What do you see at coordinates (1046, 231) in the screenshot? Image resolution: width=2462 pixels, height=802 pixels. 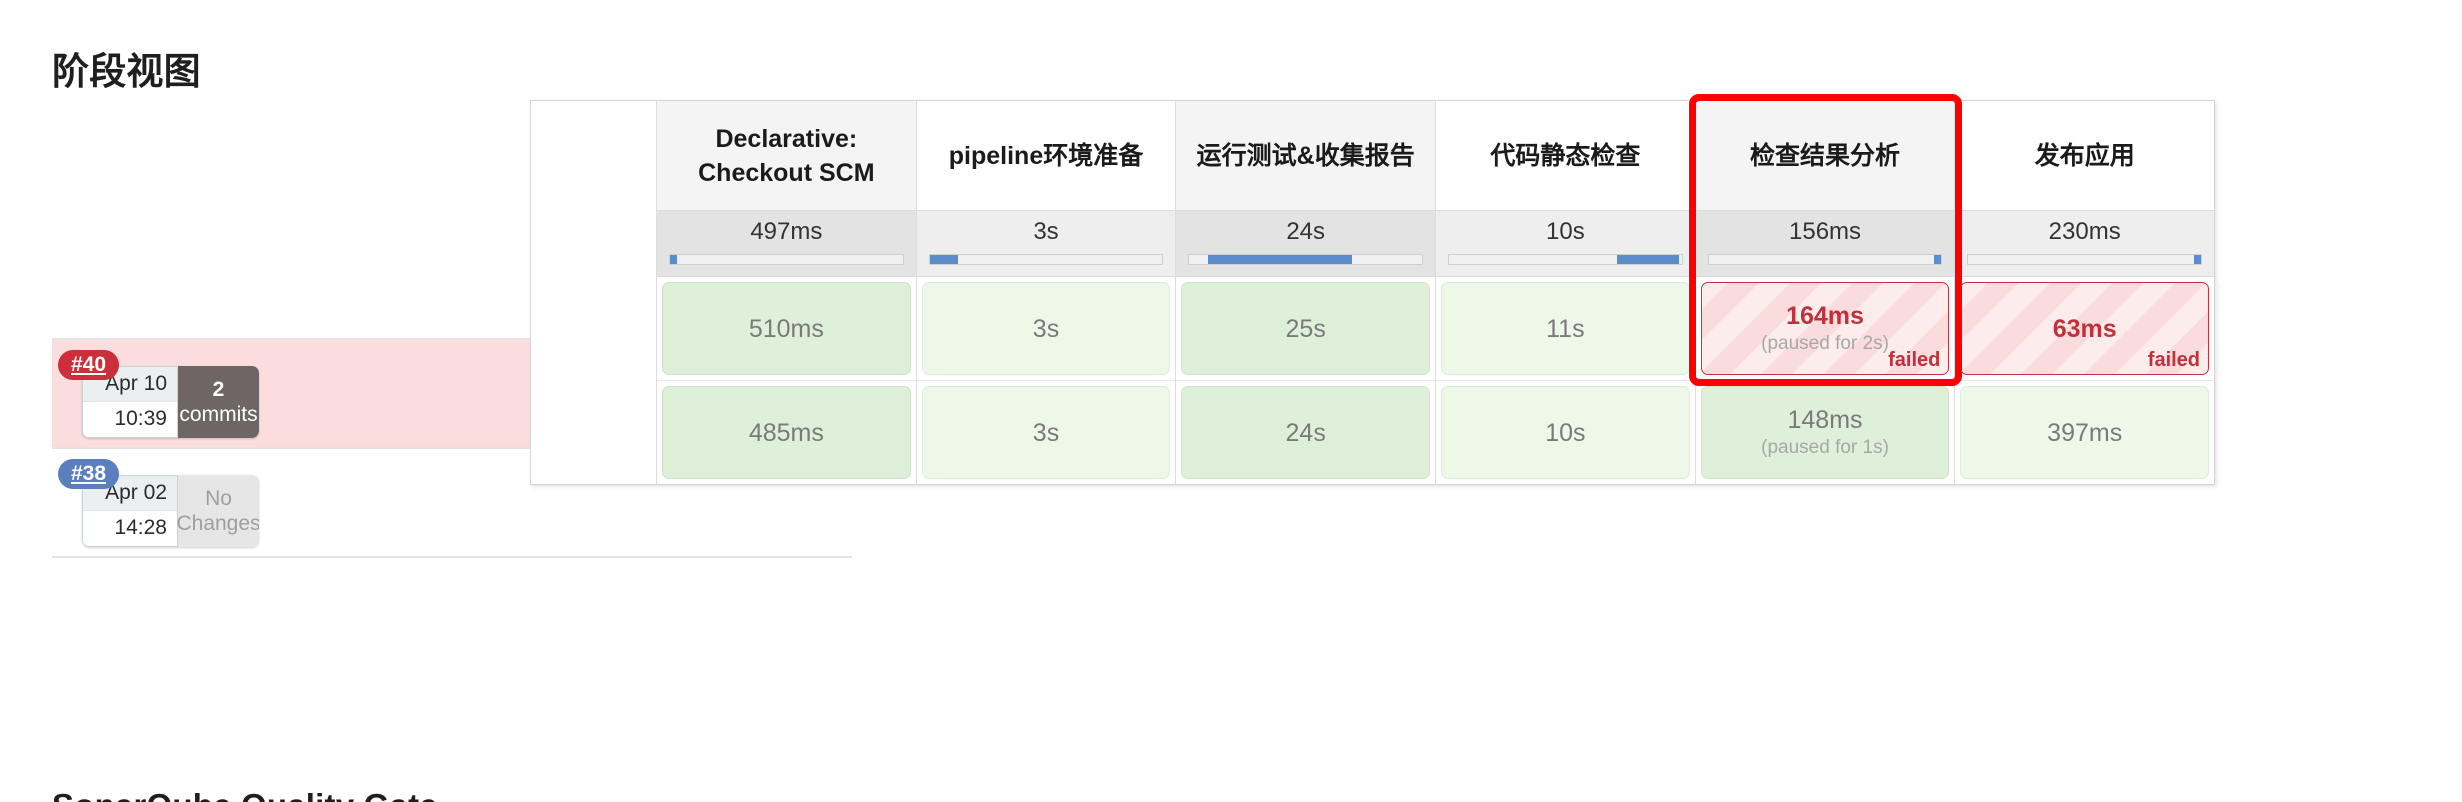 I see `stage-average-time-value: 3s` at bounding box center [1046, 231].